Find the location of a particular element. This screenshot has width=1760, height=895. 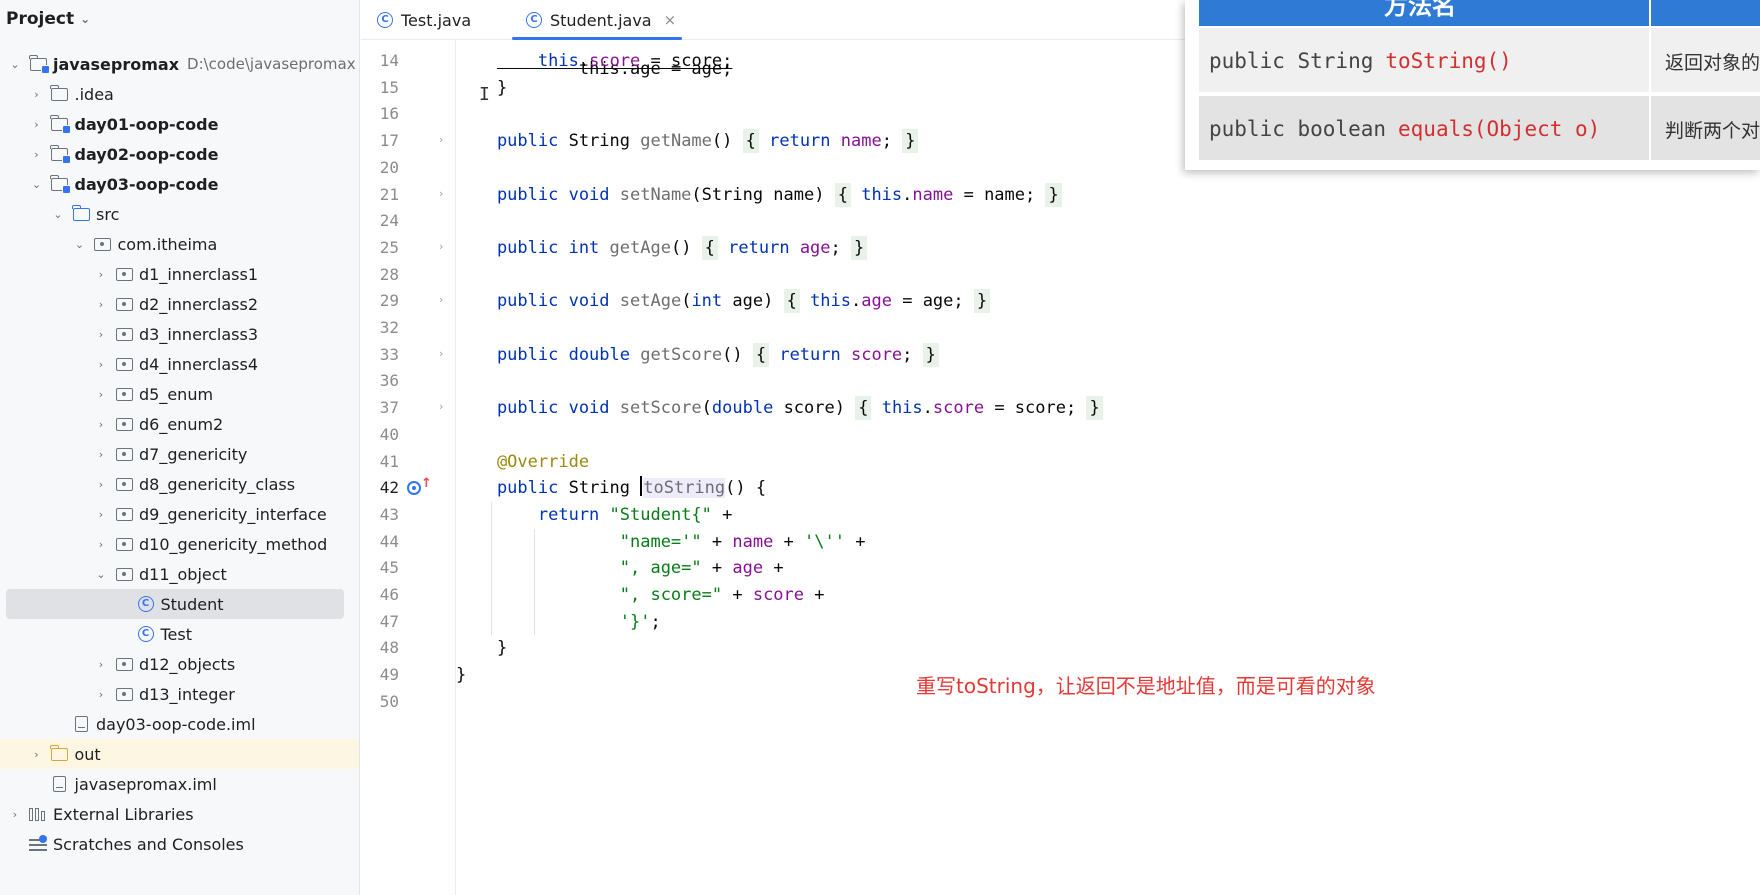

tree-item-d4-innerclass4: › d4_innerclass4 is located at coordinates (179, 364).